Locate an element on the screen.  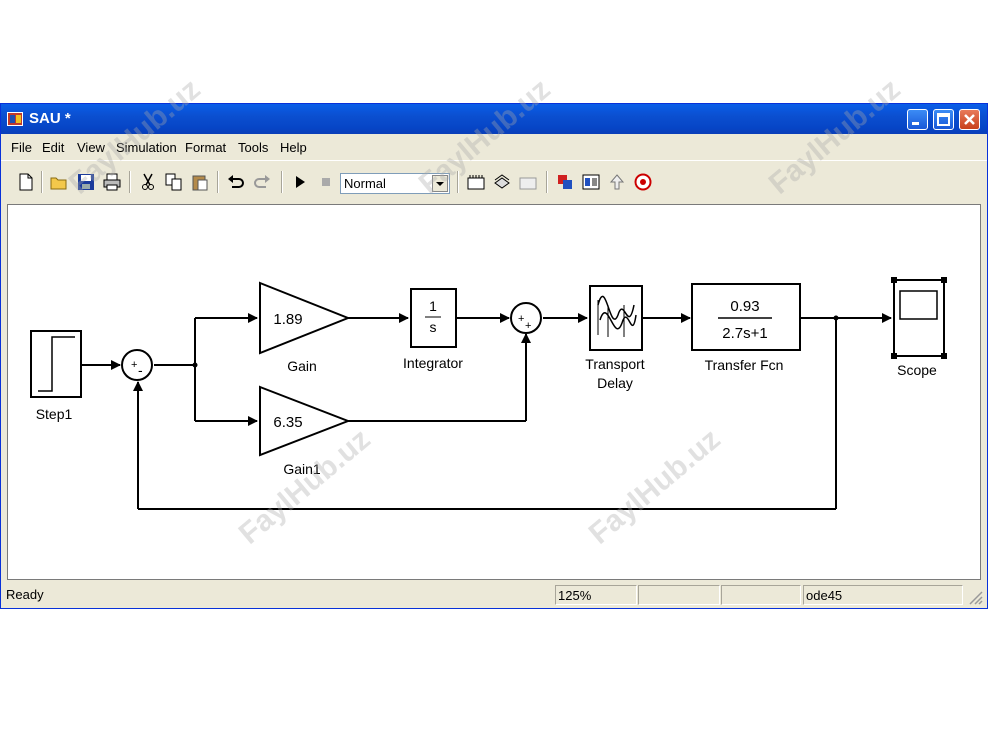
update-diagram-icon is located at coordinates (502, 182).